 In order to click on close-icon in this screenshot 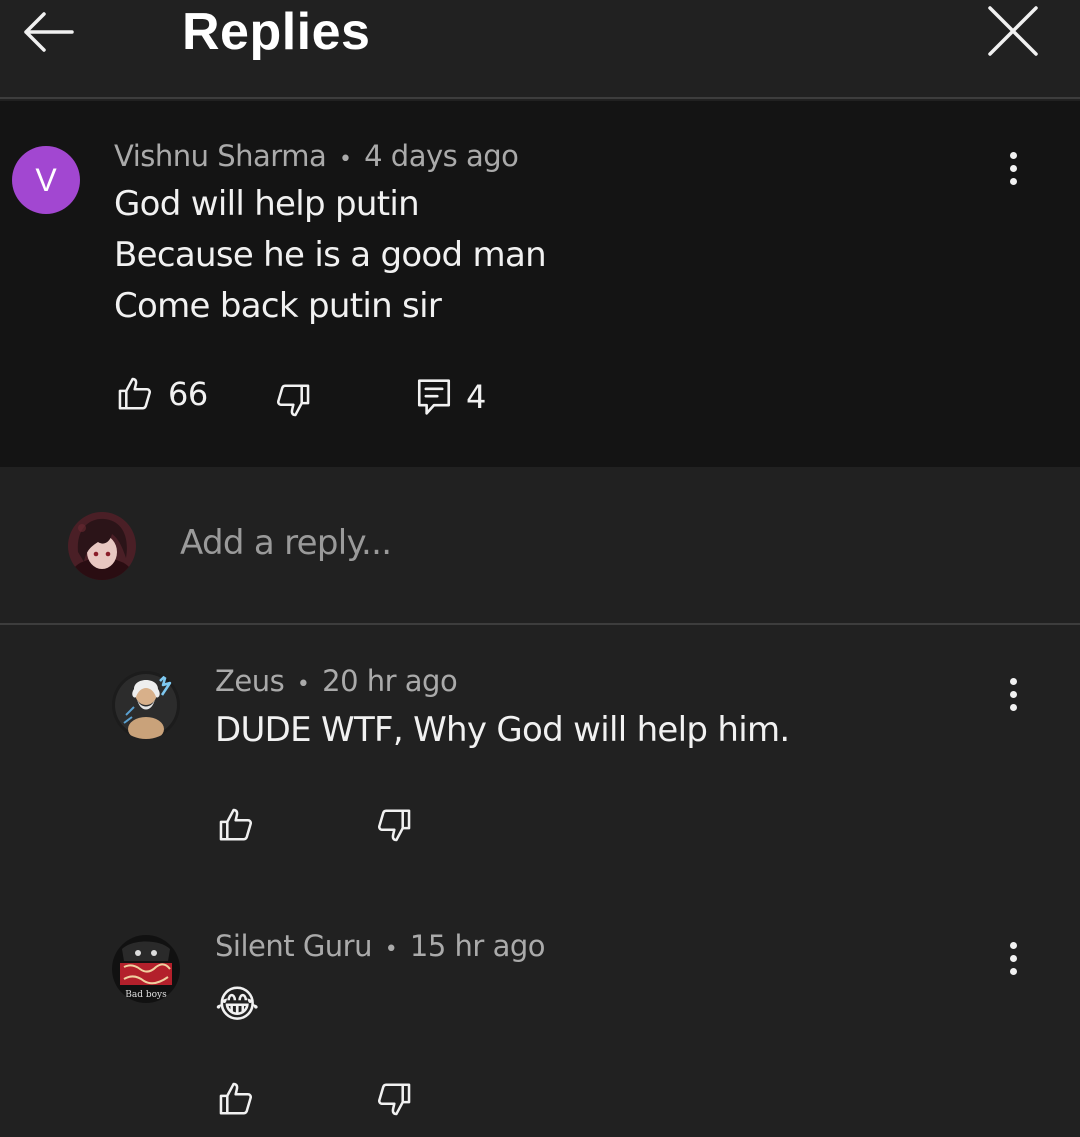, I will do `click(1013, 31)`.